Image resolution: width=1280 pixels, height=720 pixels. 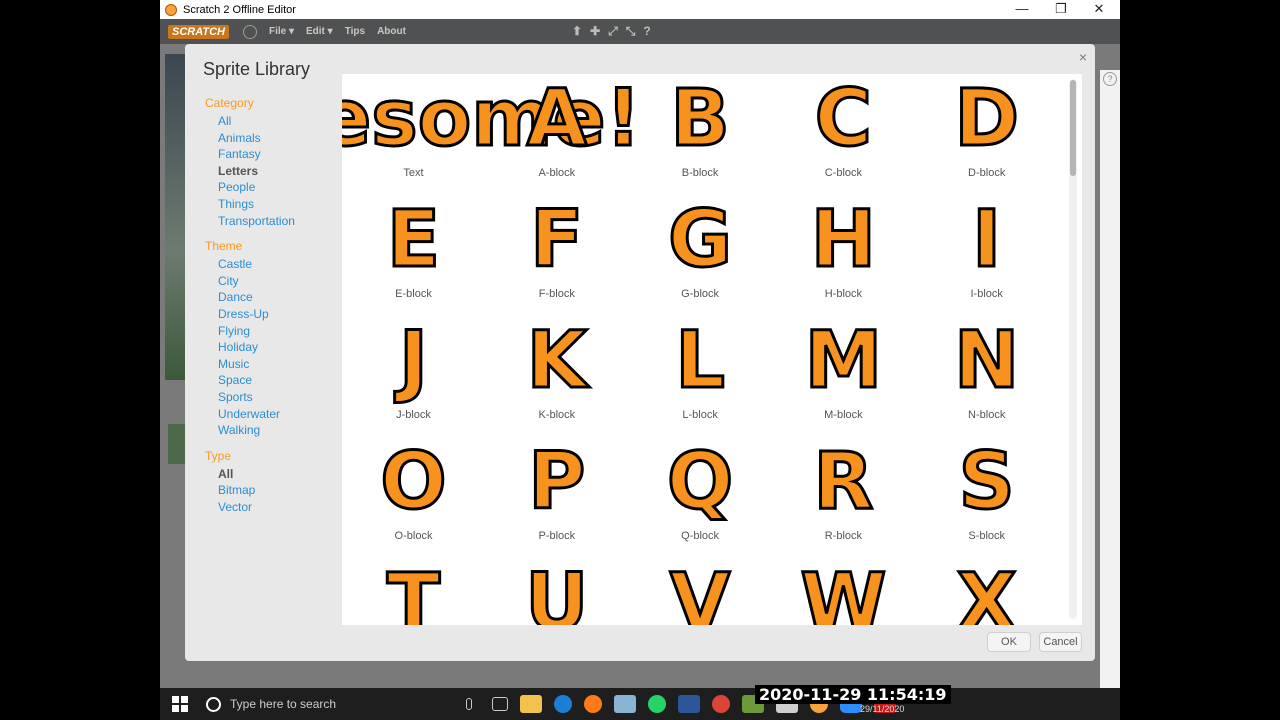 I want to click on category-all: All, so click(x=256, y=121).